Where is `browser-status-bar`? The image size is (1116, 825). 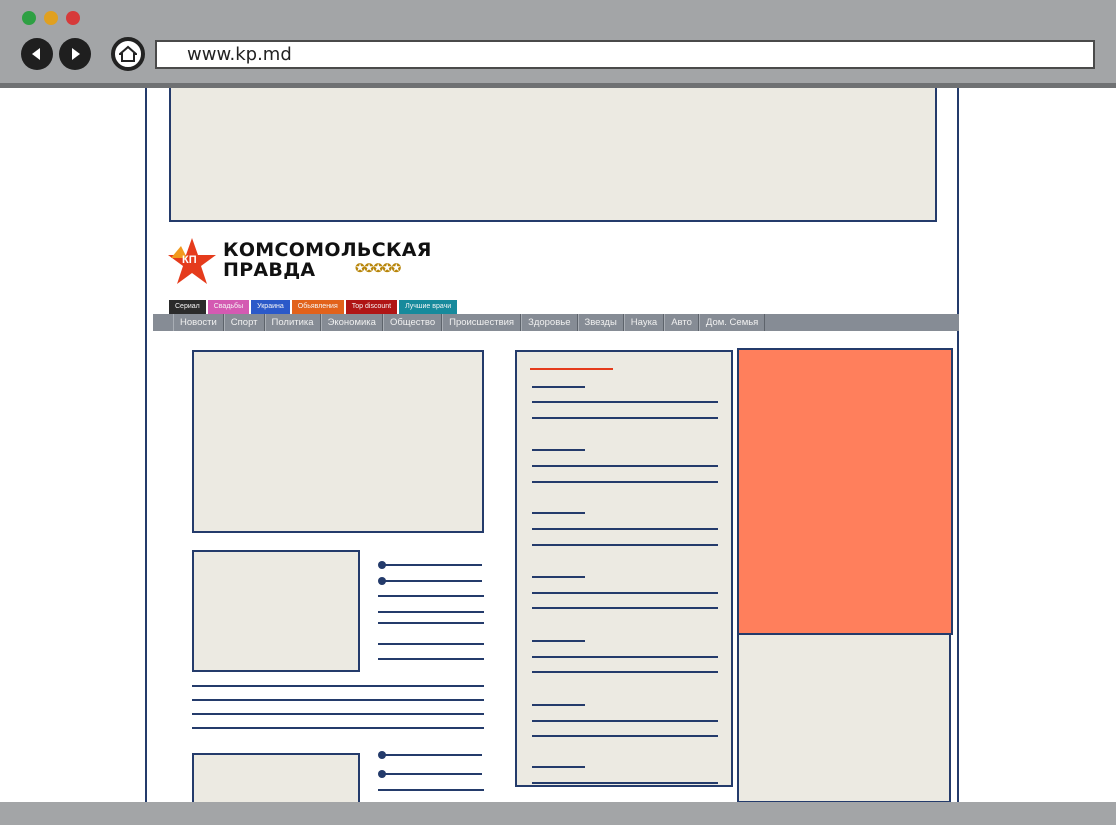 browser-status-bar is located at coordinates (558, 813).